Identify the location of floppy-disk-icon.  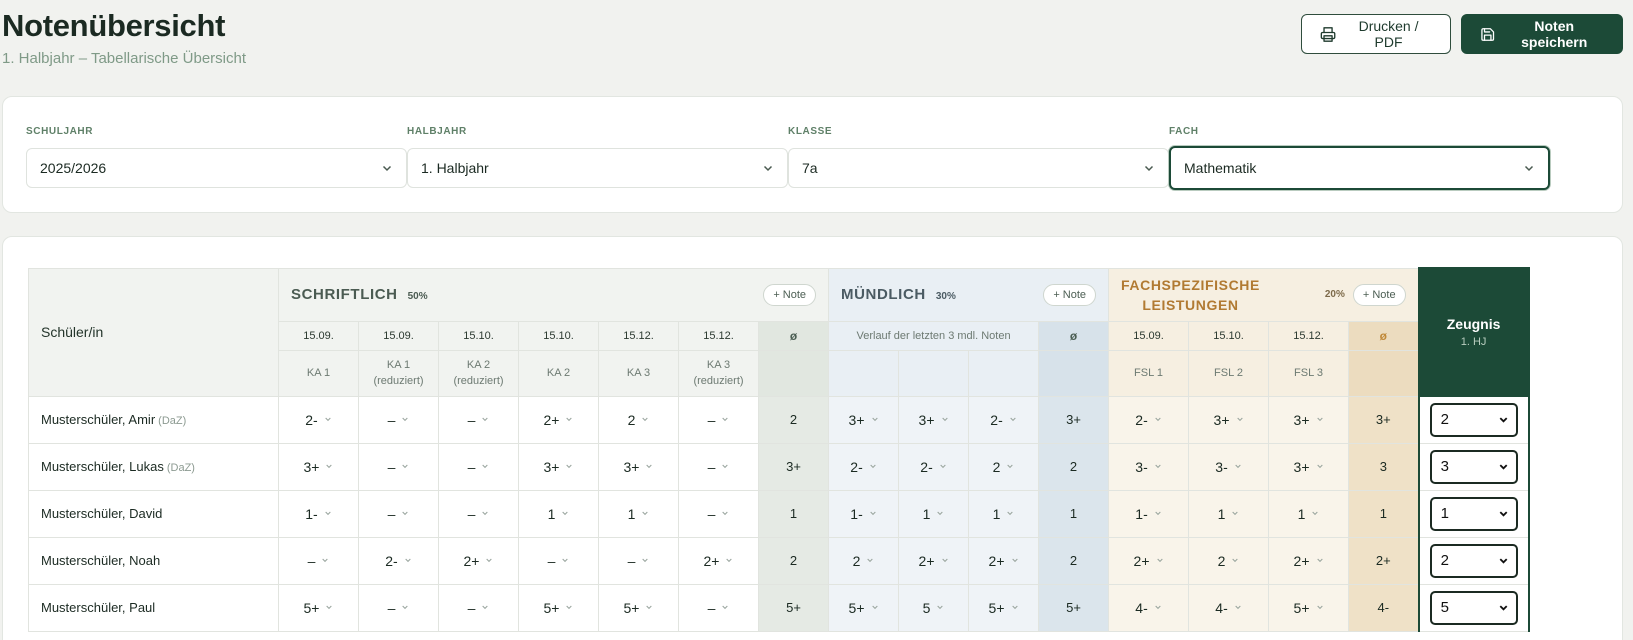
(1488, 34).